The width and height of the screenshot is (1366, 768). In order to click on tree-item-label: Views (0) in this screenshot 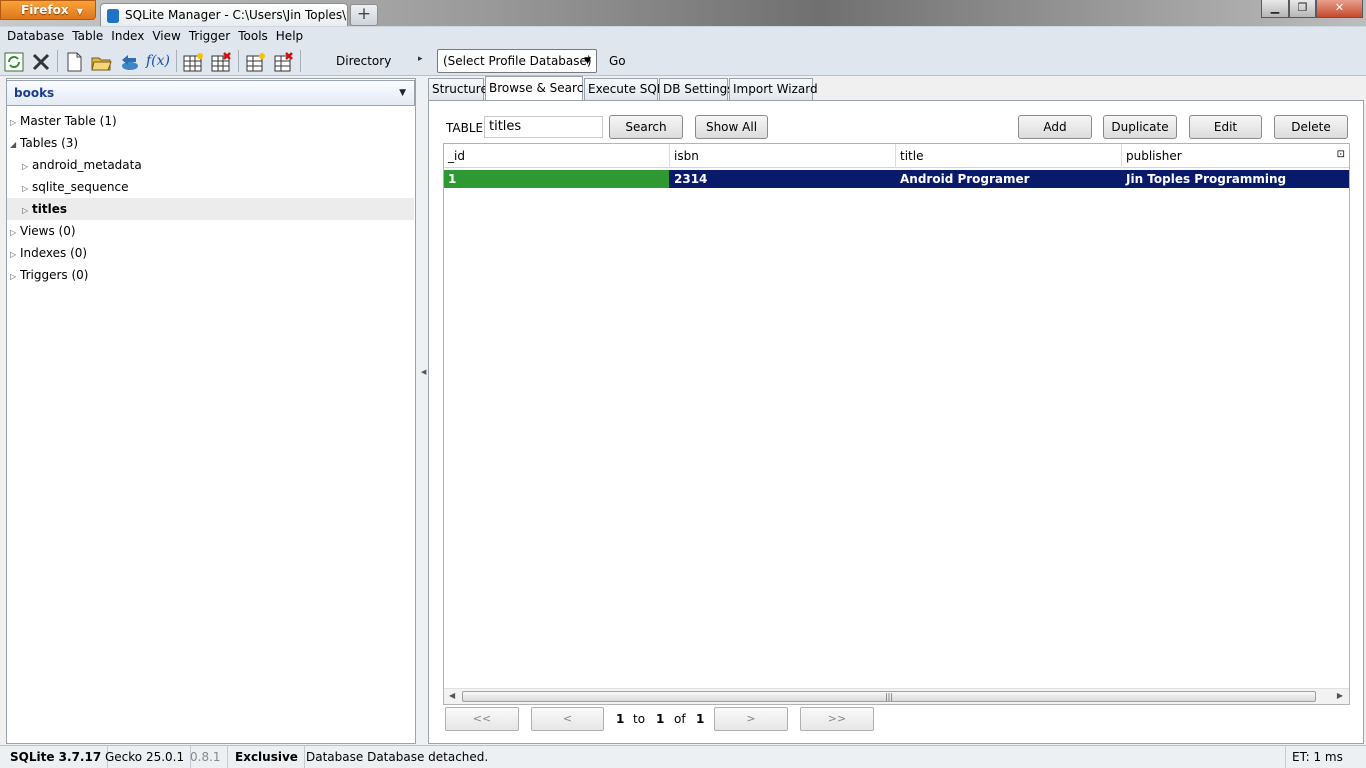, I will do `click(48, 231)`.